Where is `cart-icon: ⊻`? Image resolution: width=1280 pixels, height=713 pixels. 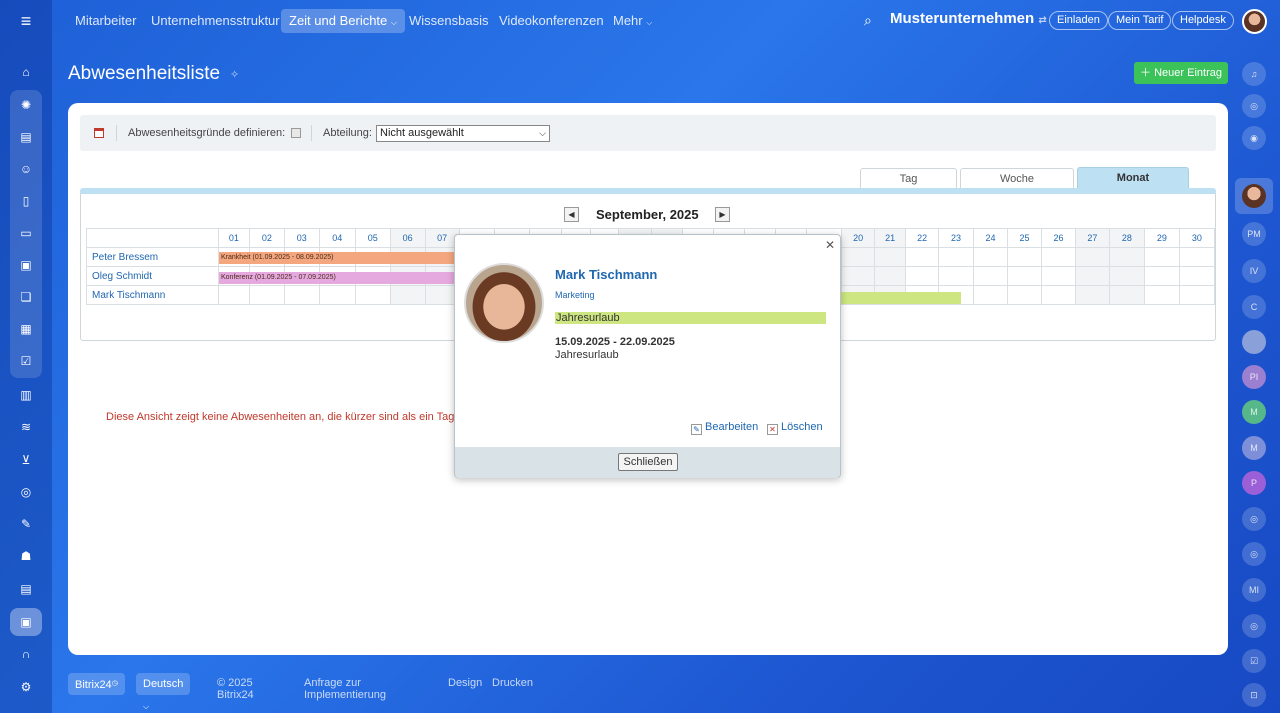
cart-icon: ⊻ is located at coordinates (26, 460).